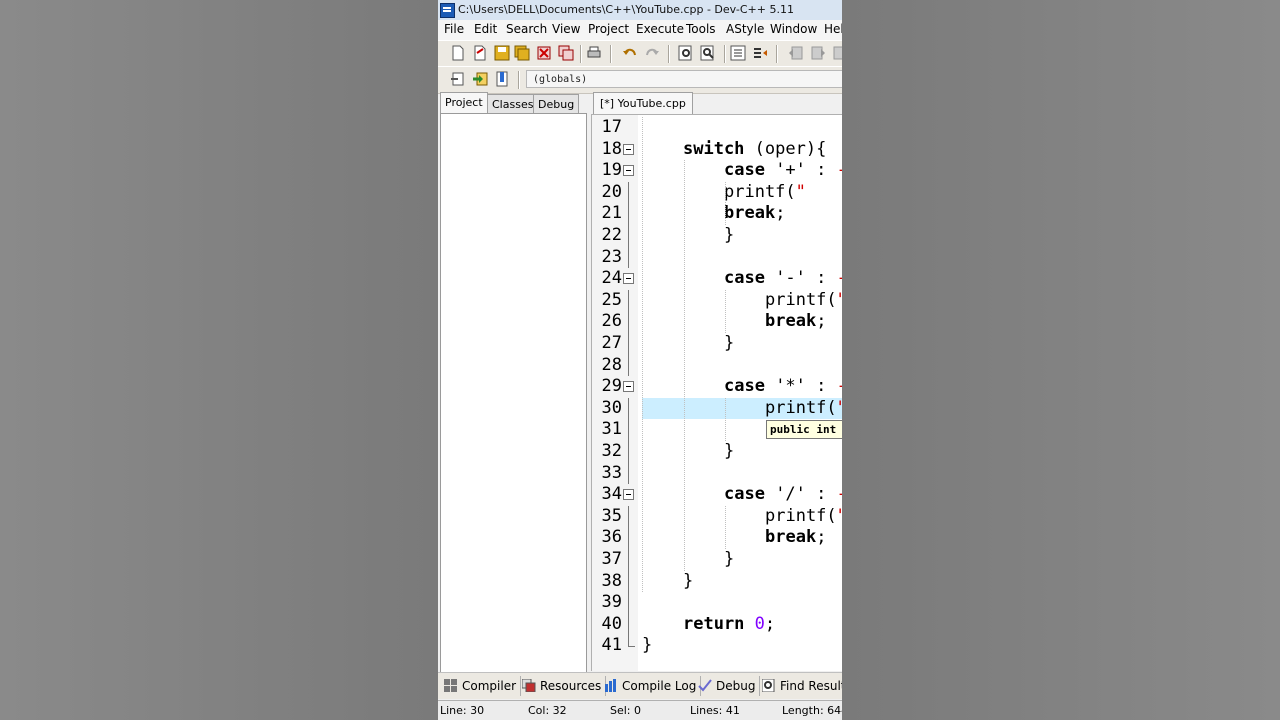 This screenshot has width=1280, height=720. I want to click on unindent-icon, so click(760, 53).